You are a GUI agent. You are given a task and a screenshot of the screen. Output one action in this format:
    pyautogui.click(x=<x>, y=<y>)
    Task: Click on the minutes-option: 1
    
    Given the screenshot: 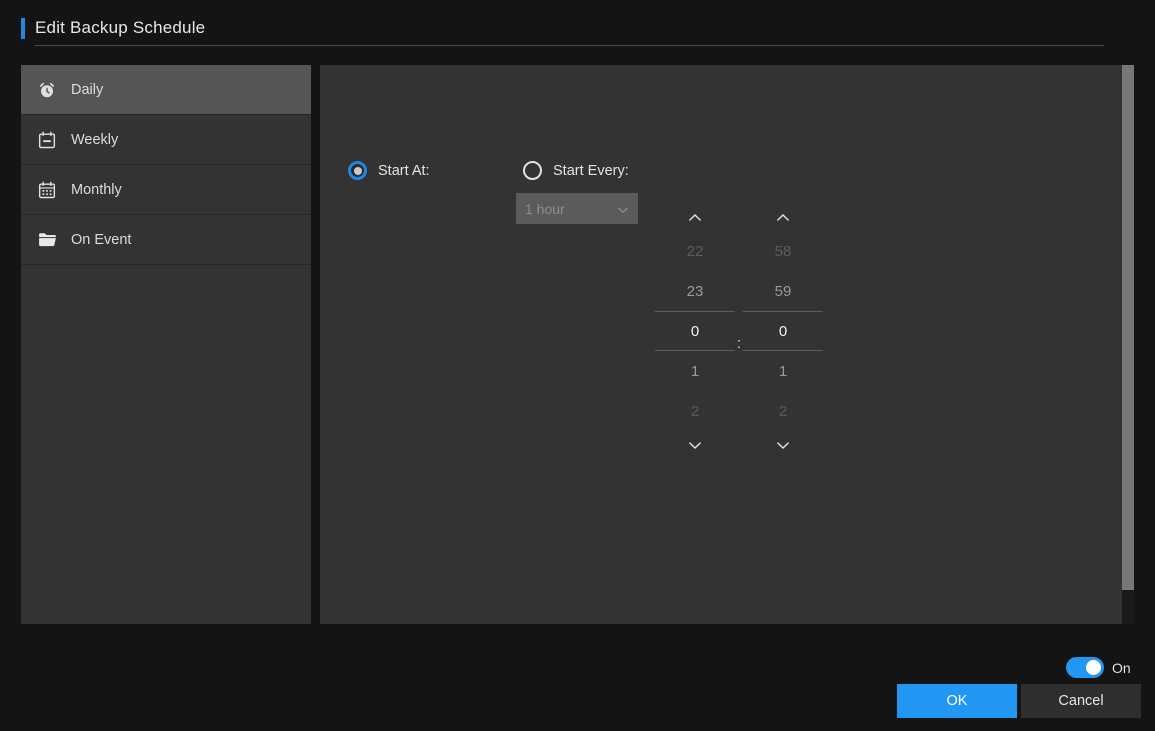 What is the action you would take?
    pyautogui.click(x=783, y=371)
    